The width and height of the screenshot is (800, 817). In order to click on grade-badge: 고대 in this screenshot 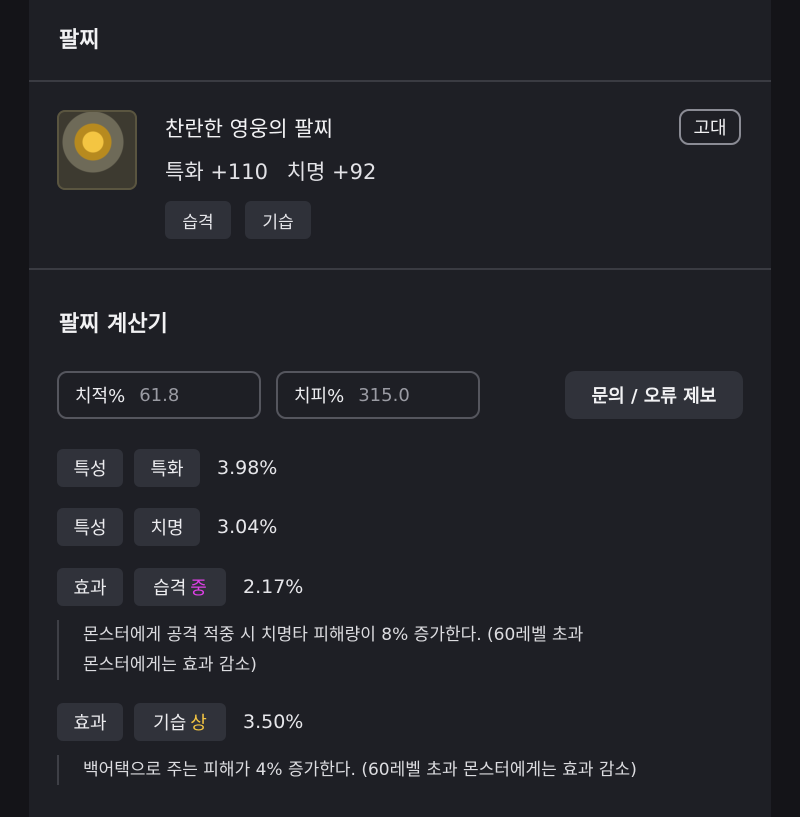, I will do `click(710, 127)`.